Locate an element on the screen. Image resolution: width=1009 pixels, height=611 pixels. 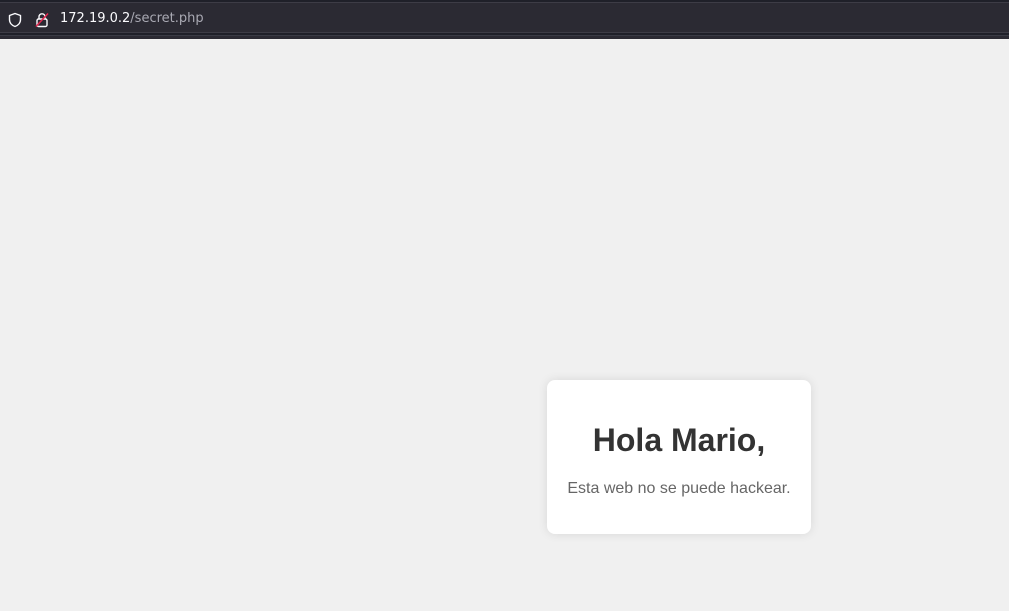
insecure-lock-icon is located at coordinates (42, 20).